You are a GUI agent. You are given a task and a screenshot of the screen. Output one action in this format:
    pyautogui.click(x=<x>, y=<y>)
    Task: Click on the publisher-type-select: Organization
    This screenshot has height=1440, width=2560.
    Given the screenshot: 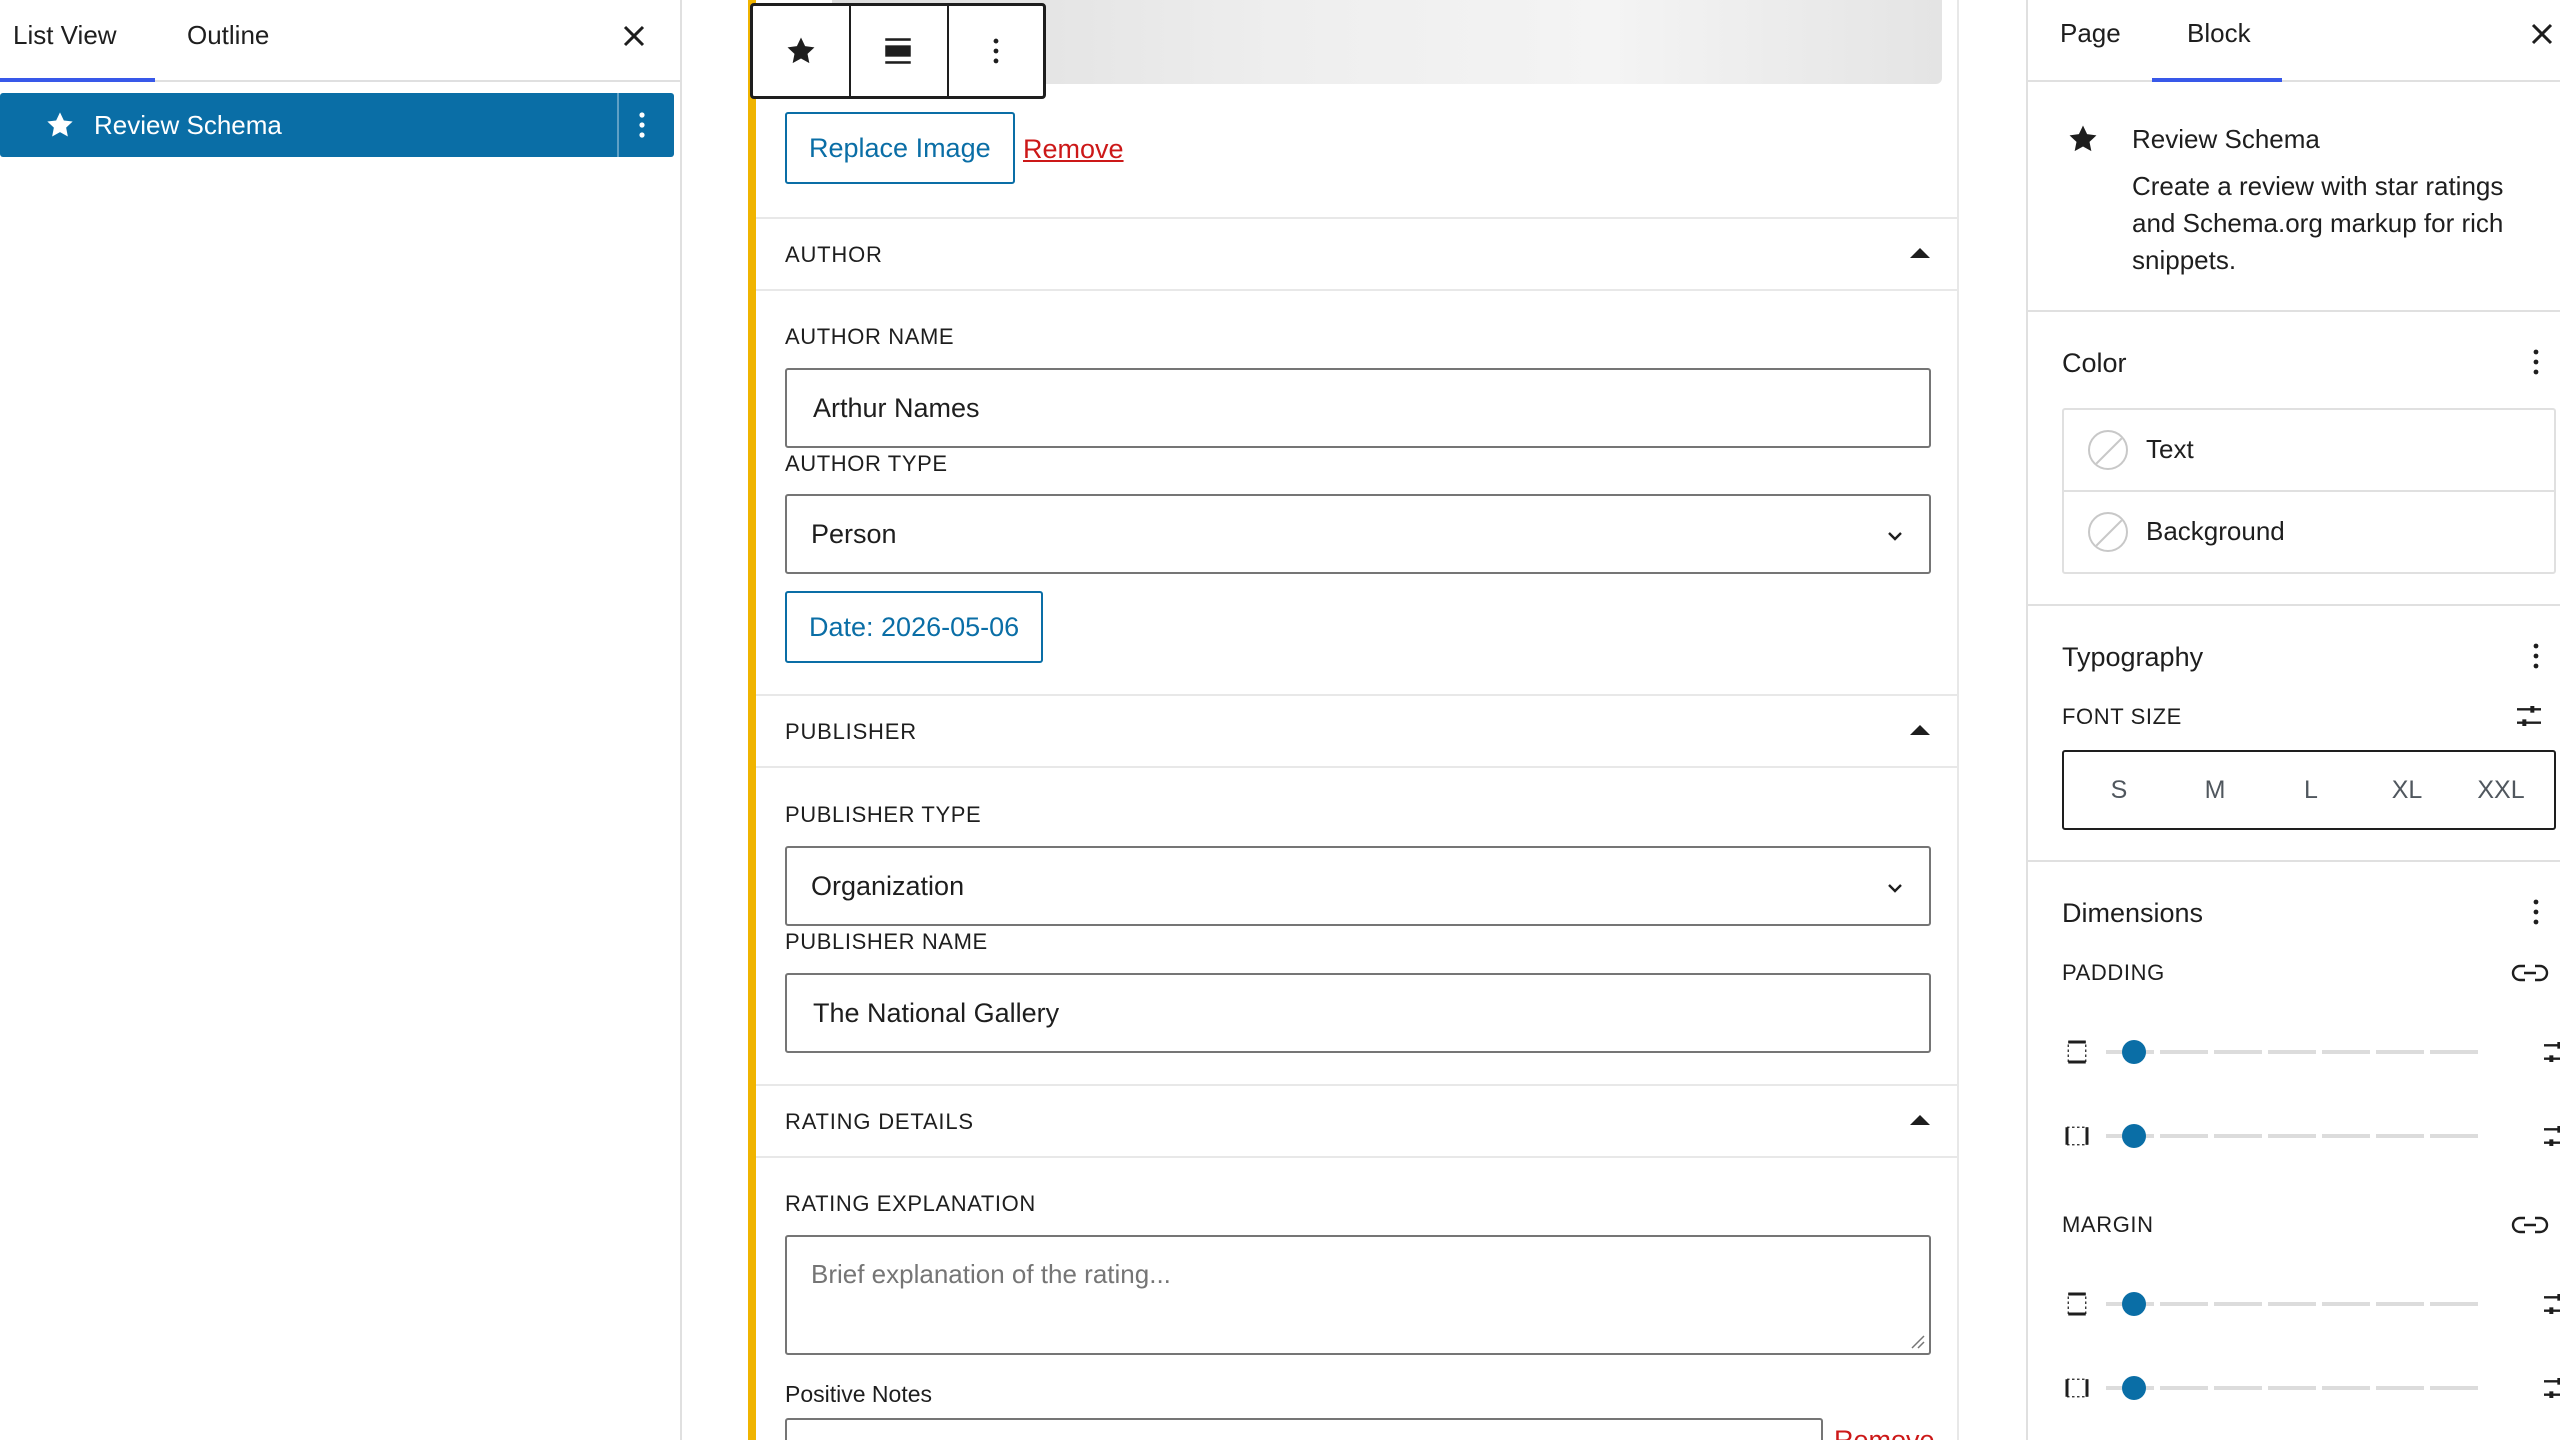 What is the action you would take?
    pyautogui.click(x=1358, y=886)
    